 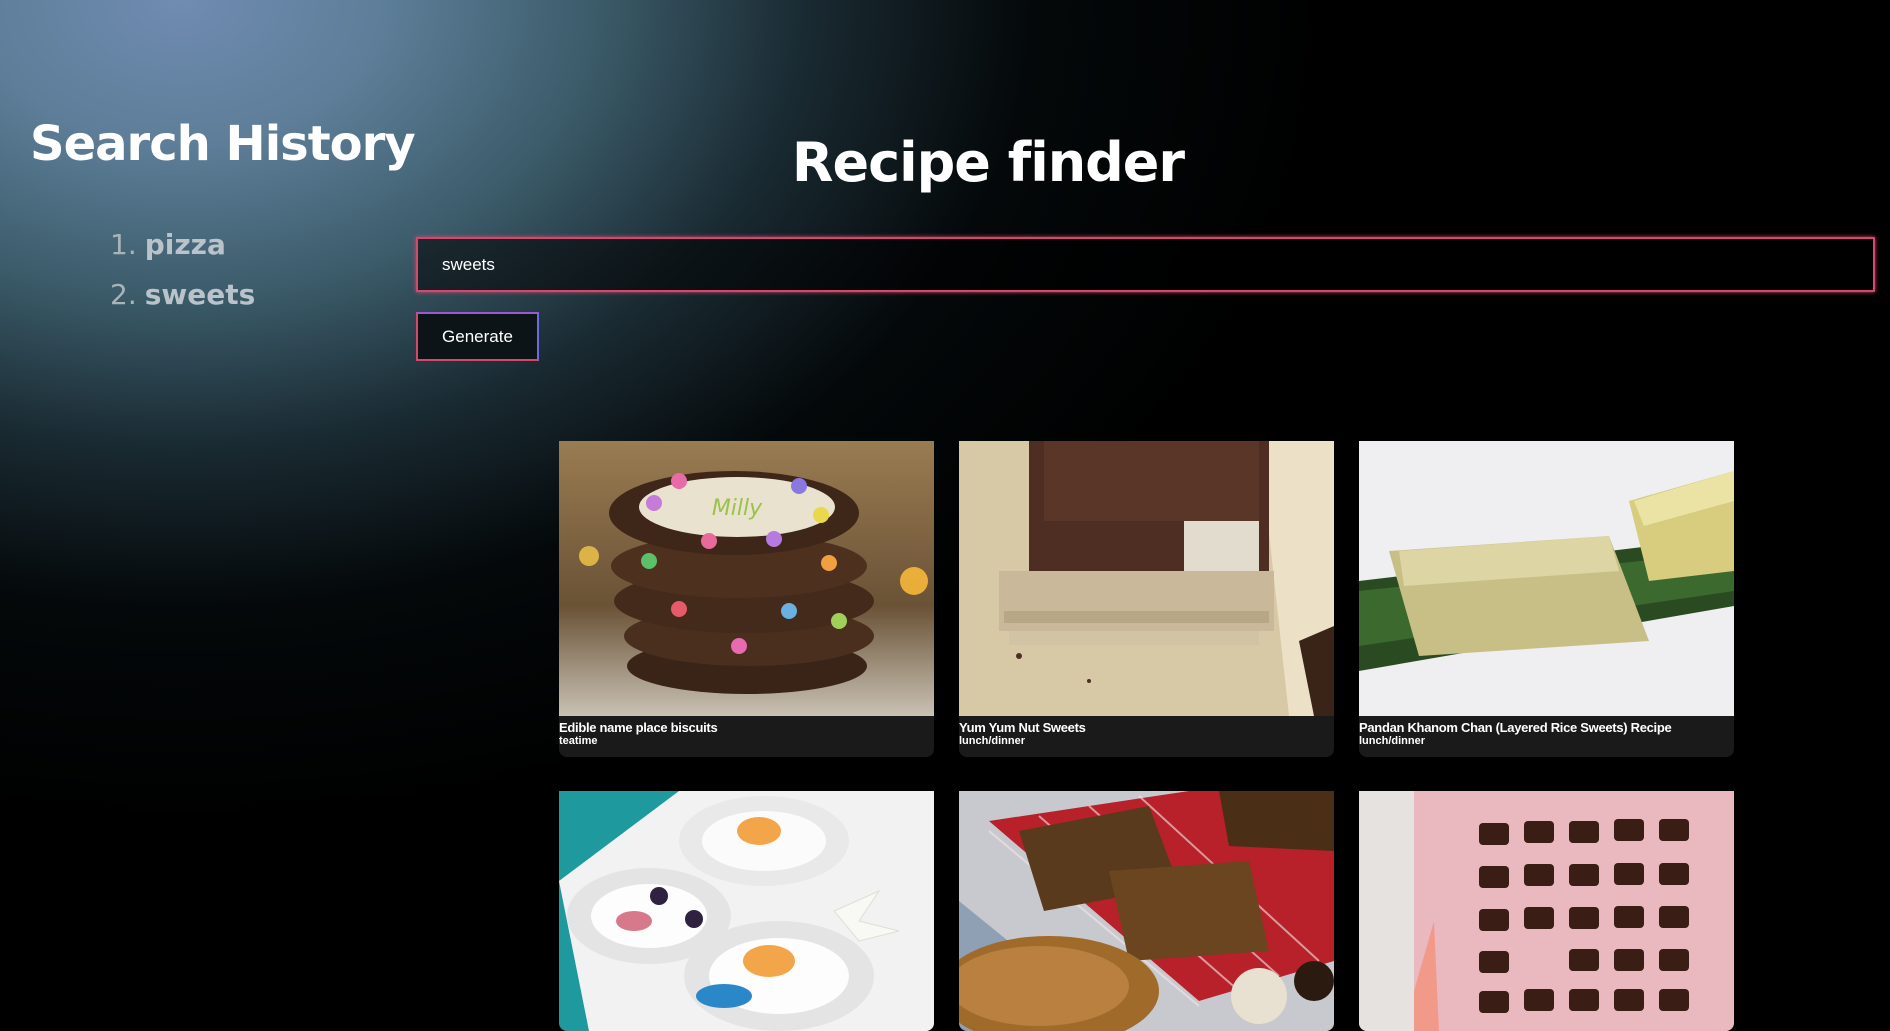 What do you see at coordinates (200, 294) in the screenshot?
I see `history-item-label: sweets` at bounding box center [200, 294].